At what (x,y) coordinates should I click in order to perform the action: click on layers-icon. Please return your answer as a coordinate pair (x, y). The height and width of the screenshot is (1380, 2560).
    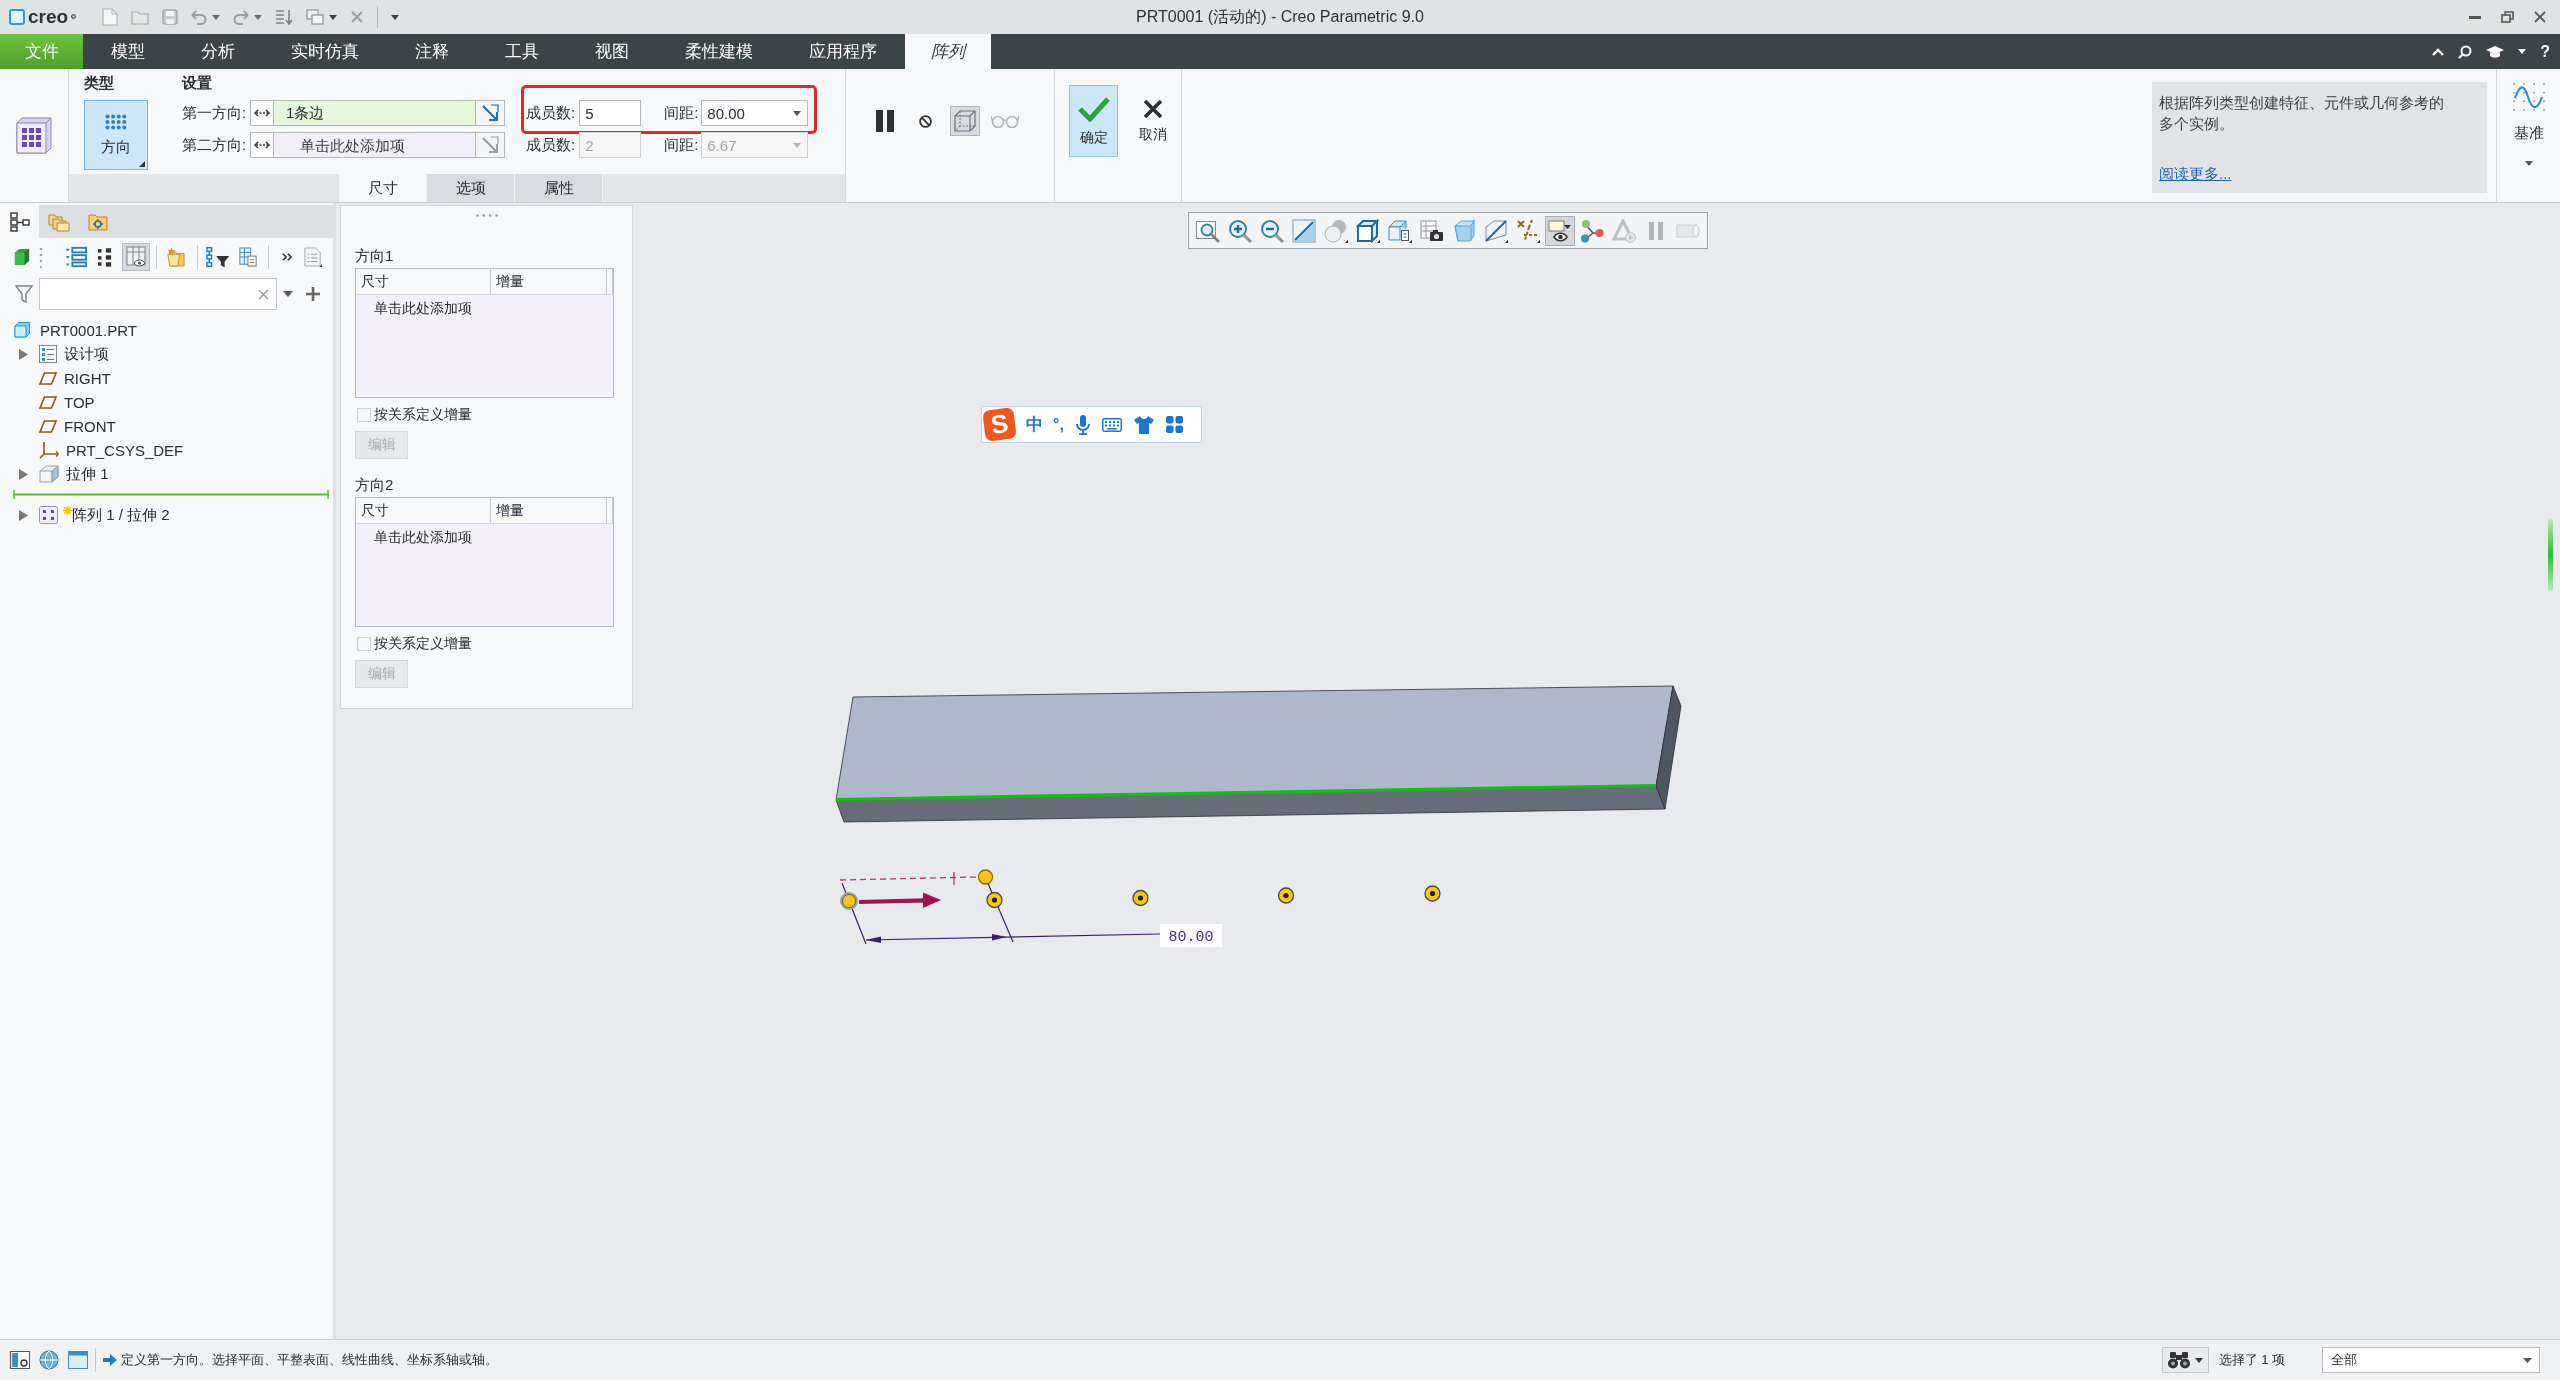
    Looking at the image, I should click on (58, 221).